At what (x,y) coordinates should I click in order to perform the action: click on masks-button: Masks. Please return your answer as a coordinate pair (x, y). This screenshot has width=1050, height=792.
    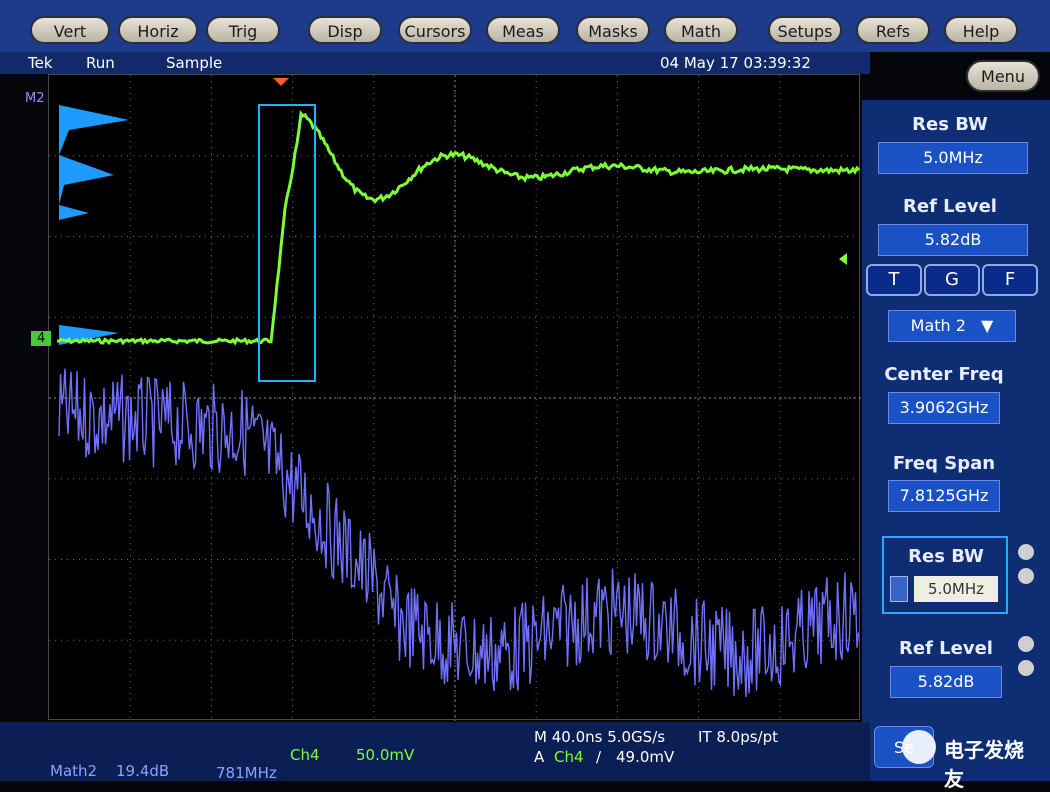
    Looking at the image, I should click on (613, 30).